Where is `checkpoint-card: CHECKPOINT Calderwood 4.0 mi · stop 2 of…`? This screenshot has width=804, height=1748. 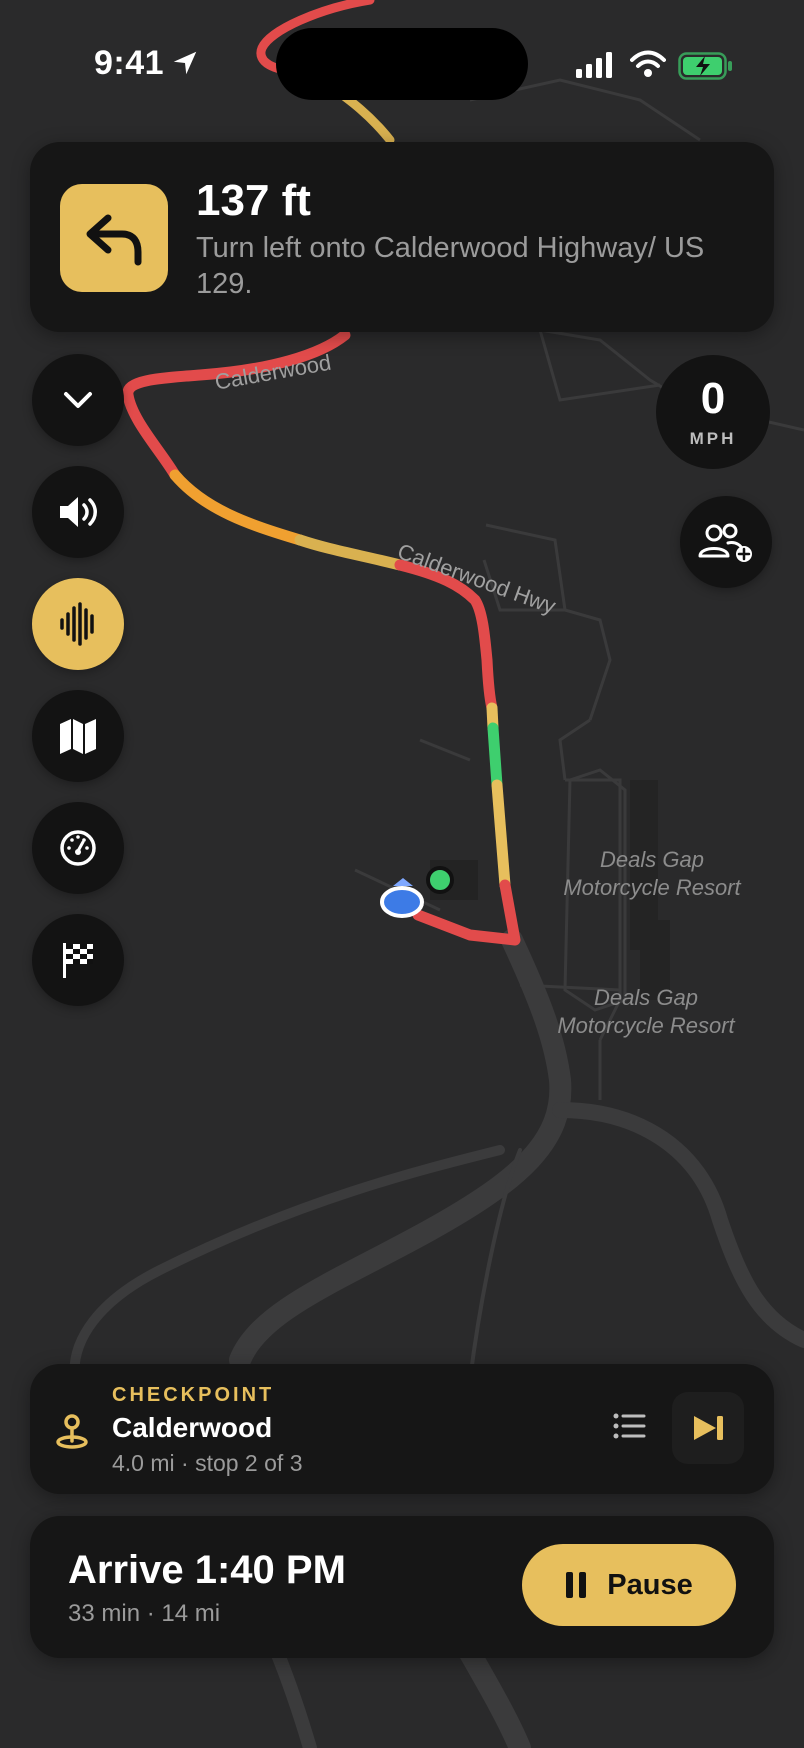 checkpoint-card: CHECKPOINT Calderwood 4.0 mi · stop 2 of… is located at coordinates (402, 1429).